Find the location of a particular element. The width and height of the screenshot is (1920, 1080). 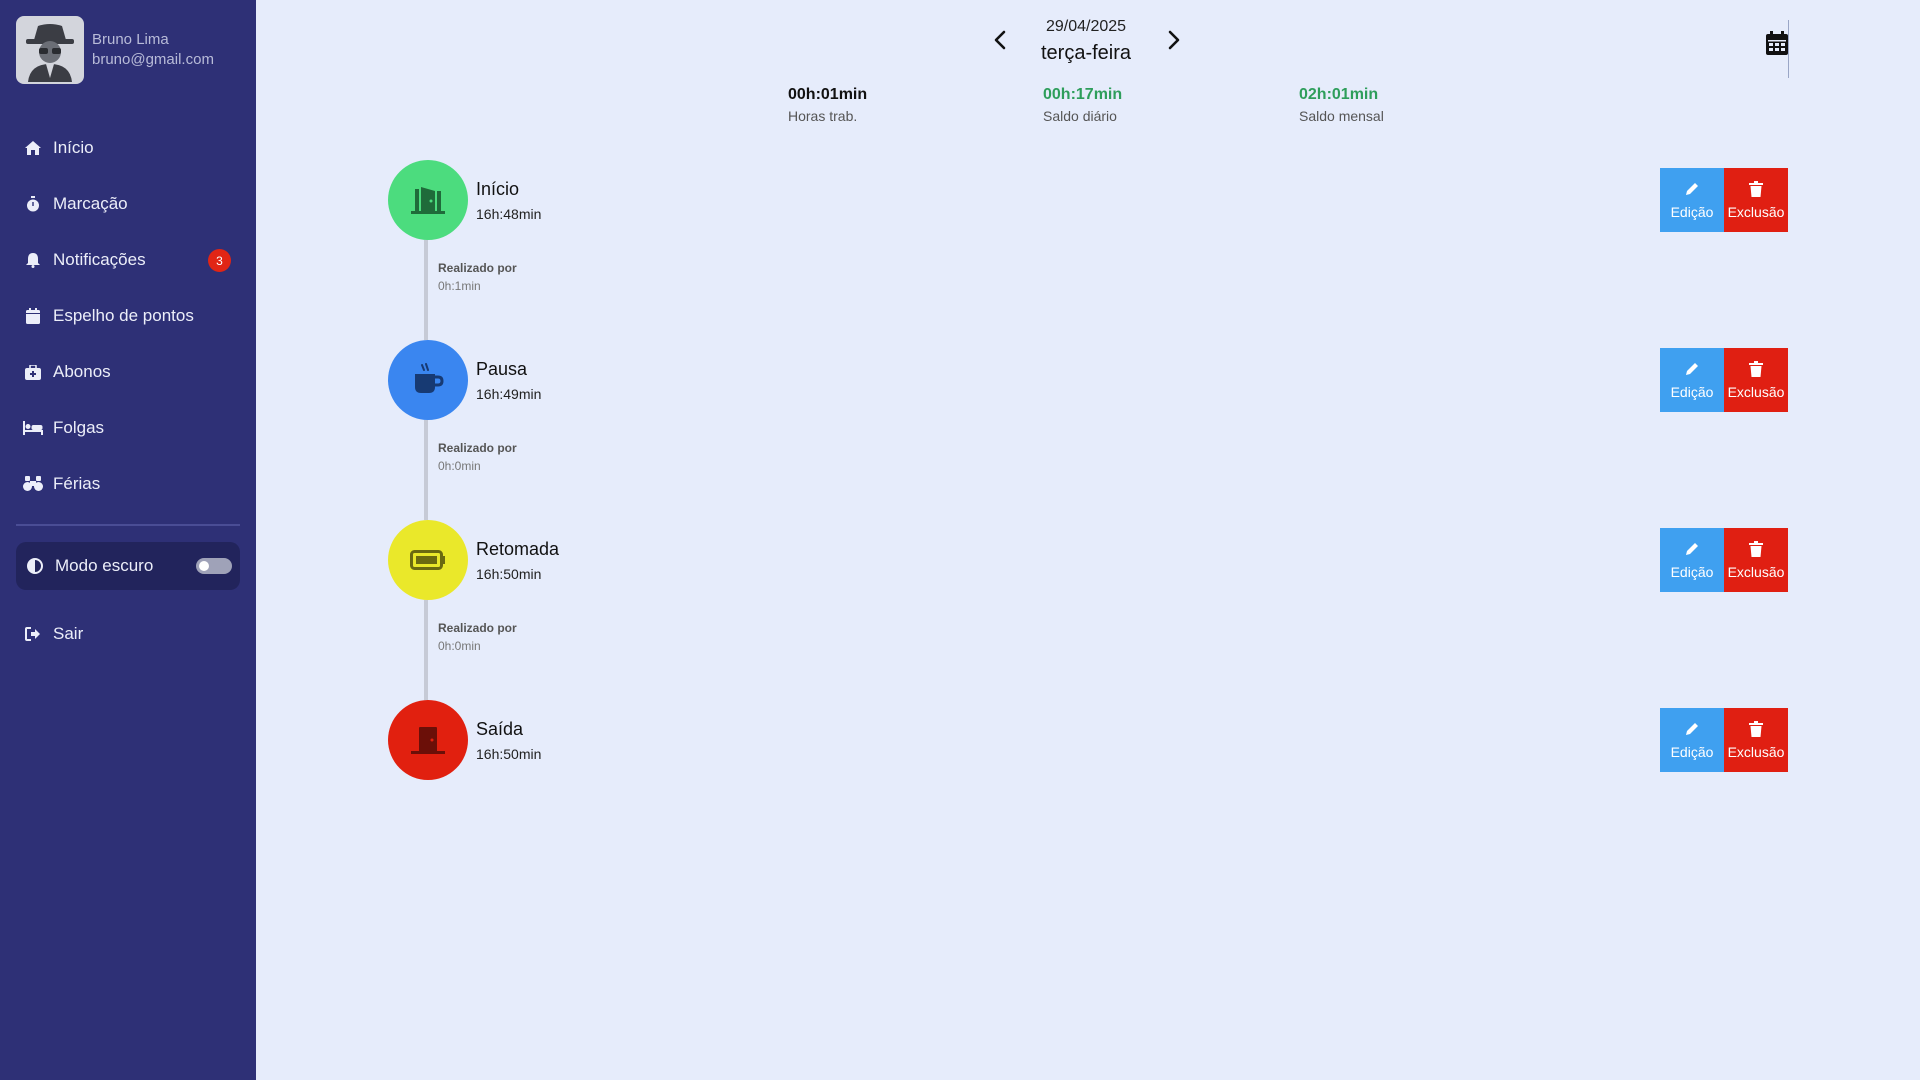

nav-item-inicio: Início is located at coordinates (128, 148).